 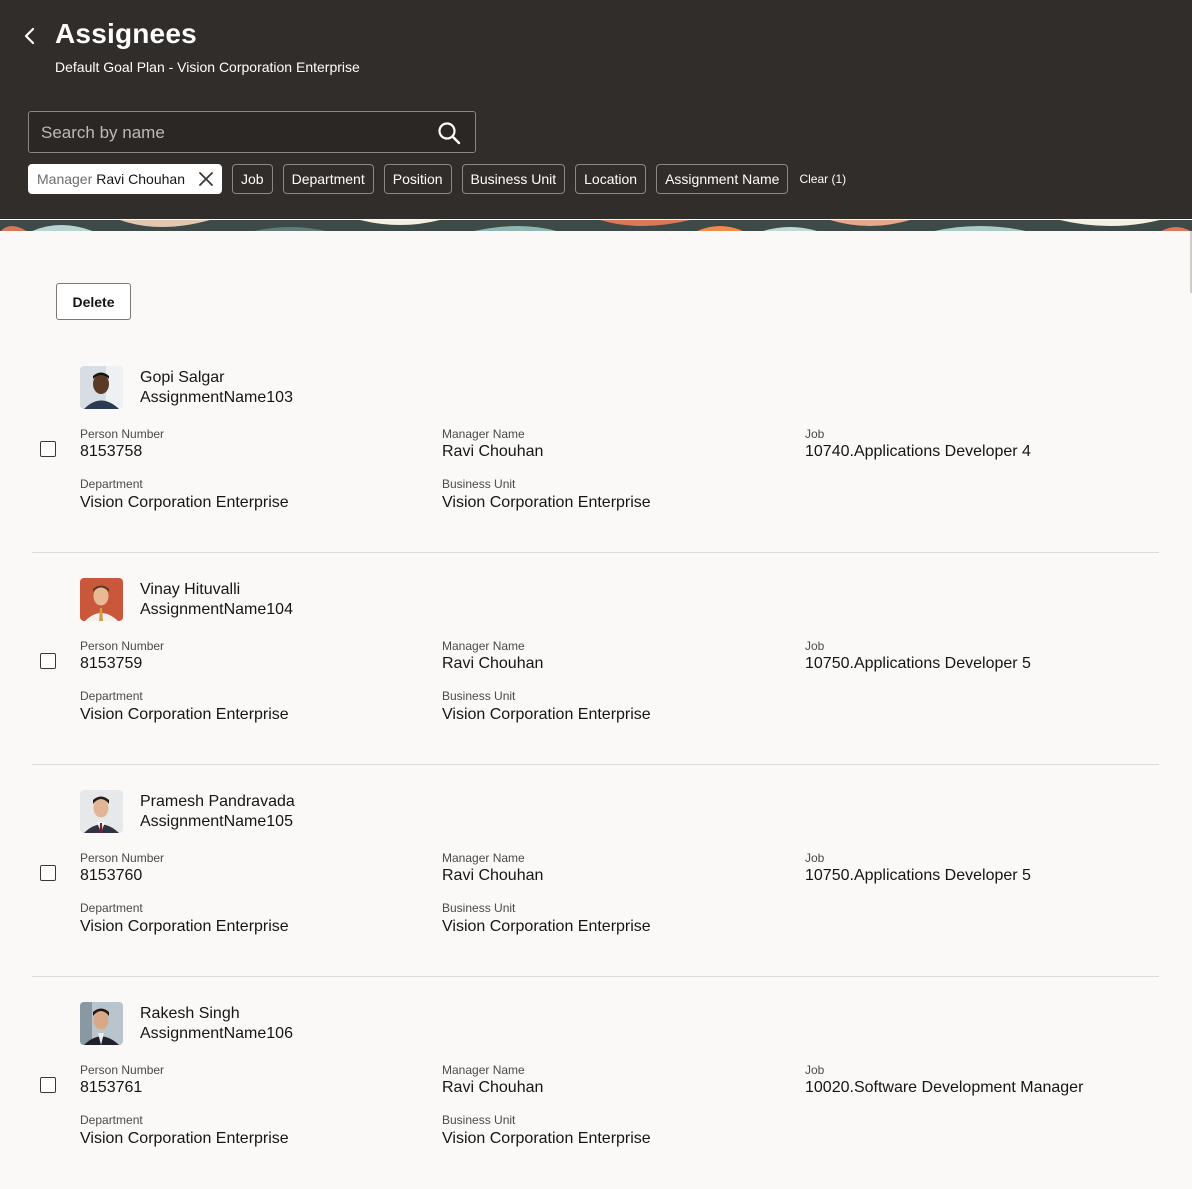 I want to click on close-icon, so click(x=206, y=179).